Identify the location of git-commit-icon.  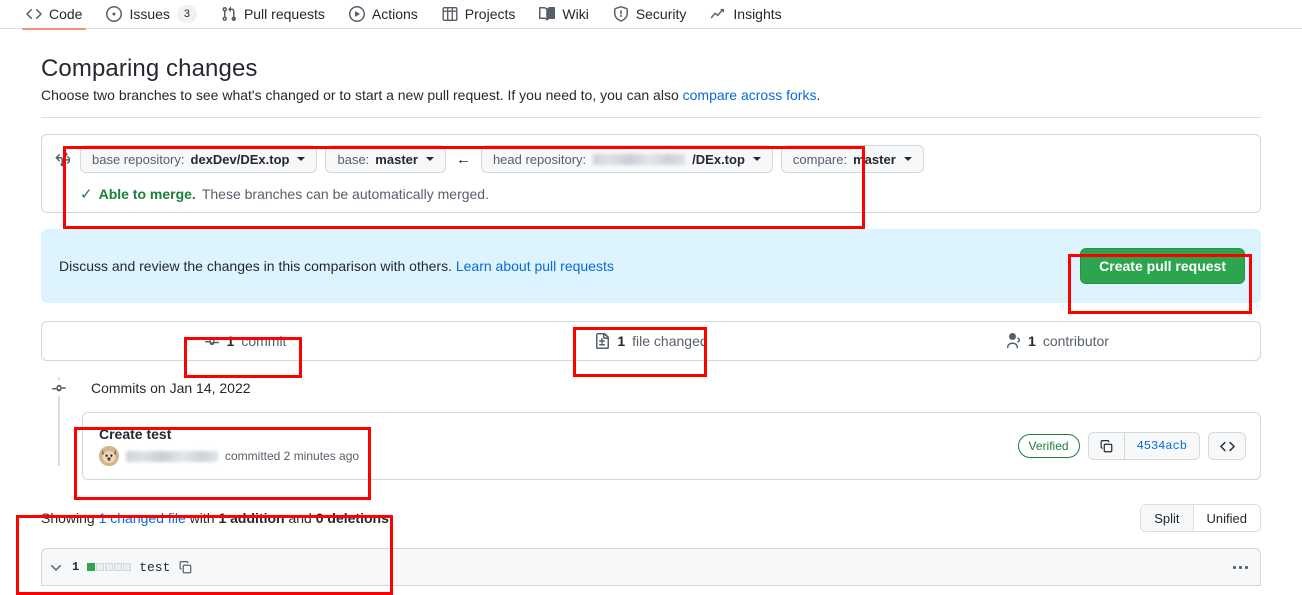
(212, 341).